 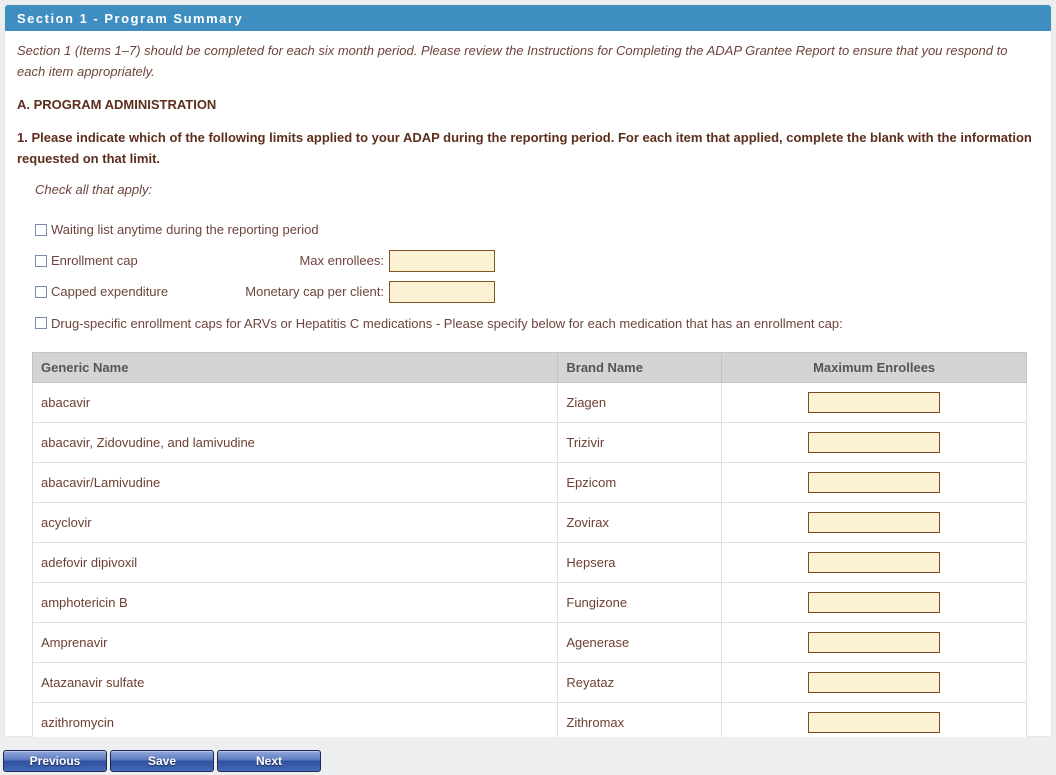 I want to click on brand-name-cell: Reyataz, so click(x=640, y=682).